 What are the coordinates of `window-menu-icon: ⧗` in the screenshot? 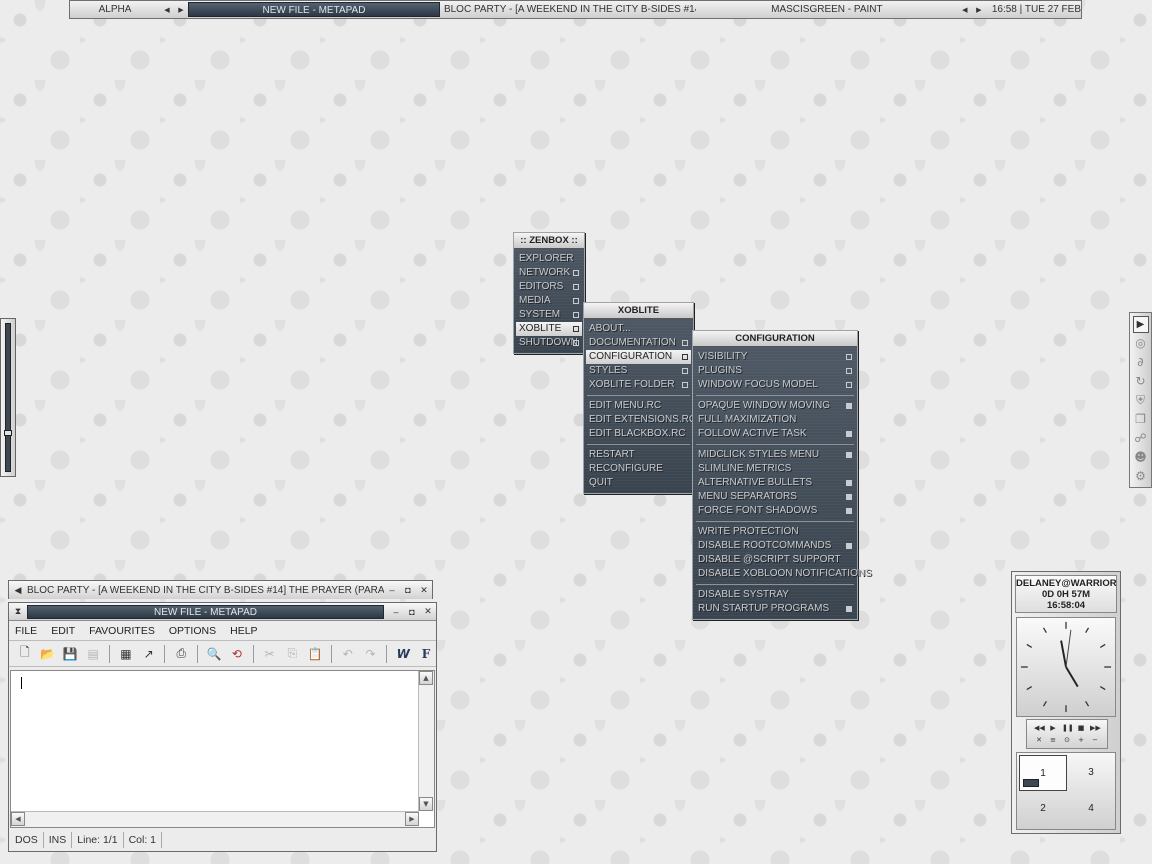 It's located at (18, 611).